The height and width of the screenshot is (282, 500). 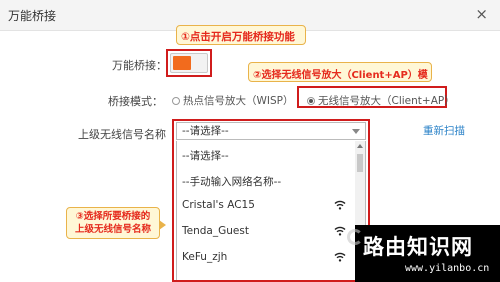 I want to click on callout-2-text: ②选择无线信号放大（Client+AP）模, so click(x=340, y=75).